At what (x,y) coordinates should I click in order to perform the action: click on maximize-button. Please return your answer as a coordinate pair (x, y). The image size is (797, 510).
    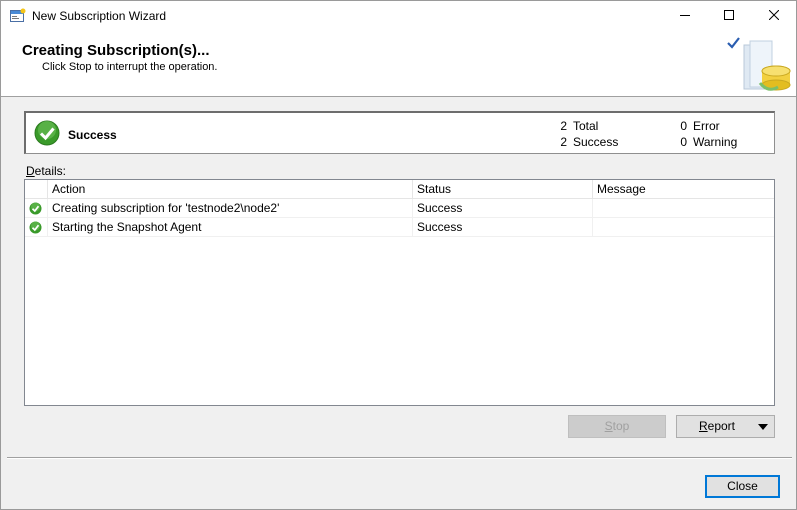
    Looking at the image, I should click on (729, 16).